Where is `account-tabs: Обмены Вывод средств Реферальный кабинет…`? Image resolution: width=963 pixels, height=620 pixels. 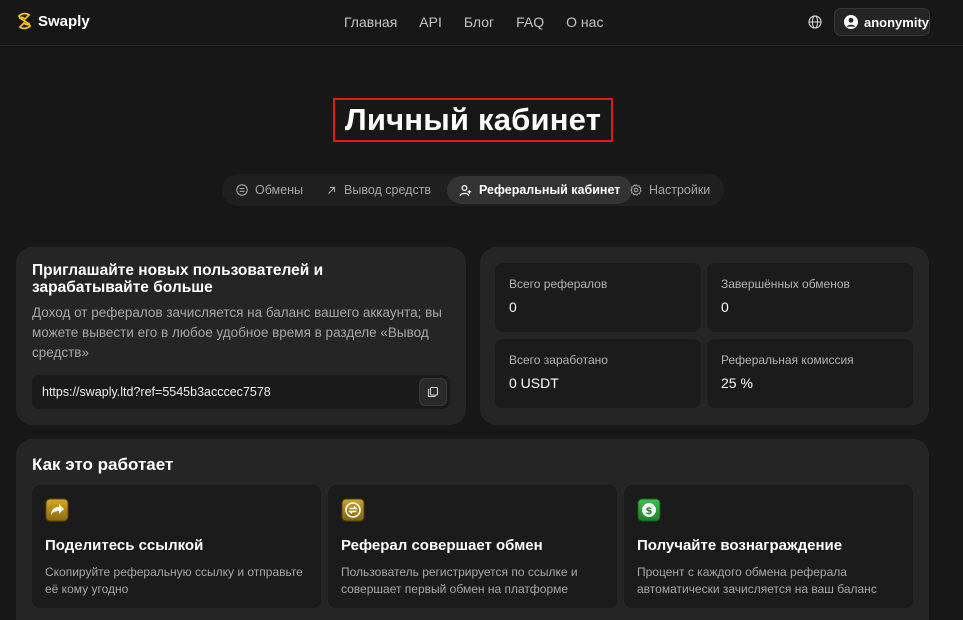 account-tabs: Обмены Вывод средств Реферальный кабинет… is located at coordinates (473, 190).